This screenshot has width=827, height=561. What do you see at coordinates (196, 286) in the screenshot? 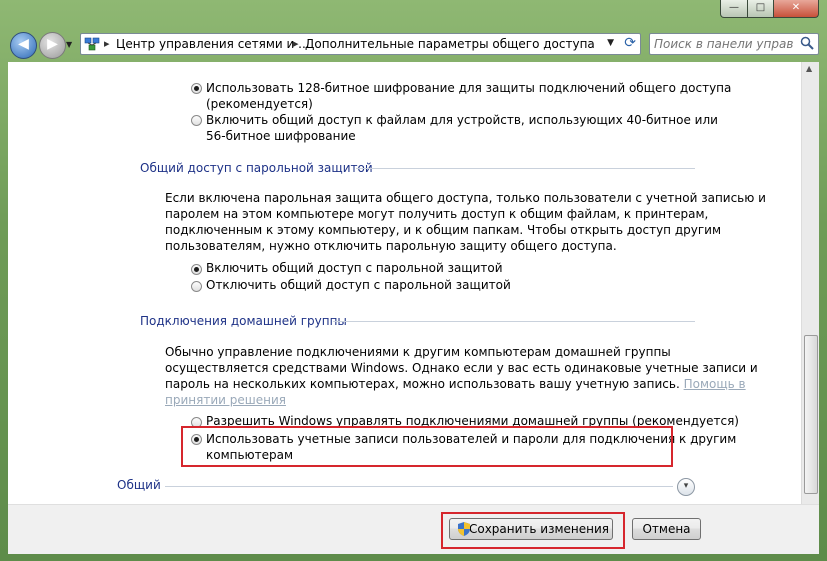
I see `radio-disable-password-sharing` at bounding box center [196, 286].